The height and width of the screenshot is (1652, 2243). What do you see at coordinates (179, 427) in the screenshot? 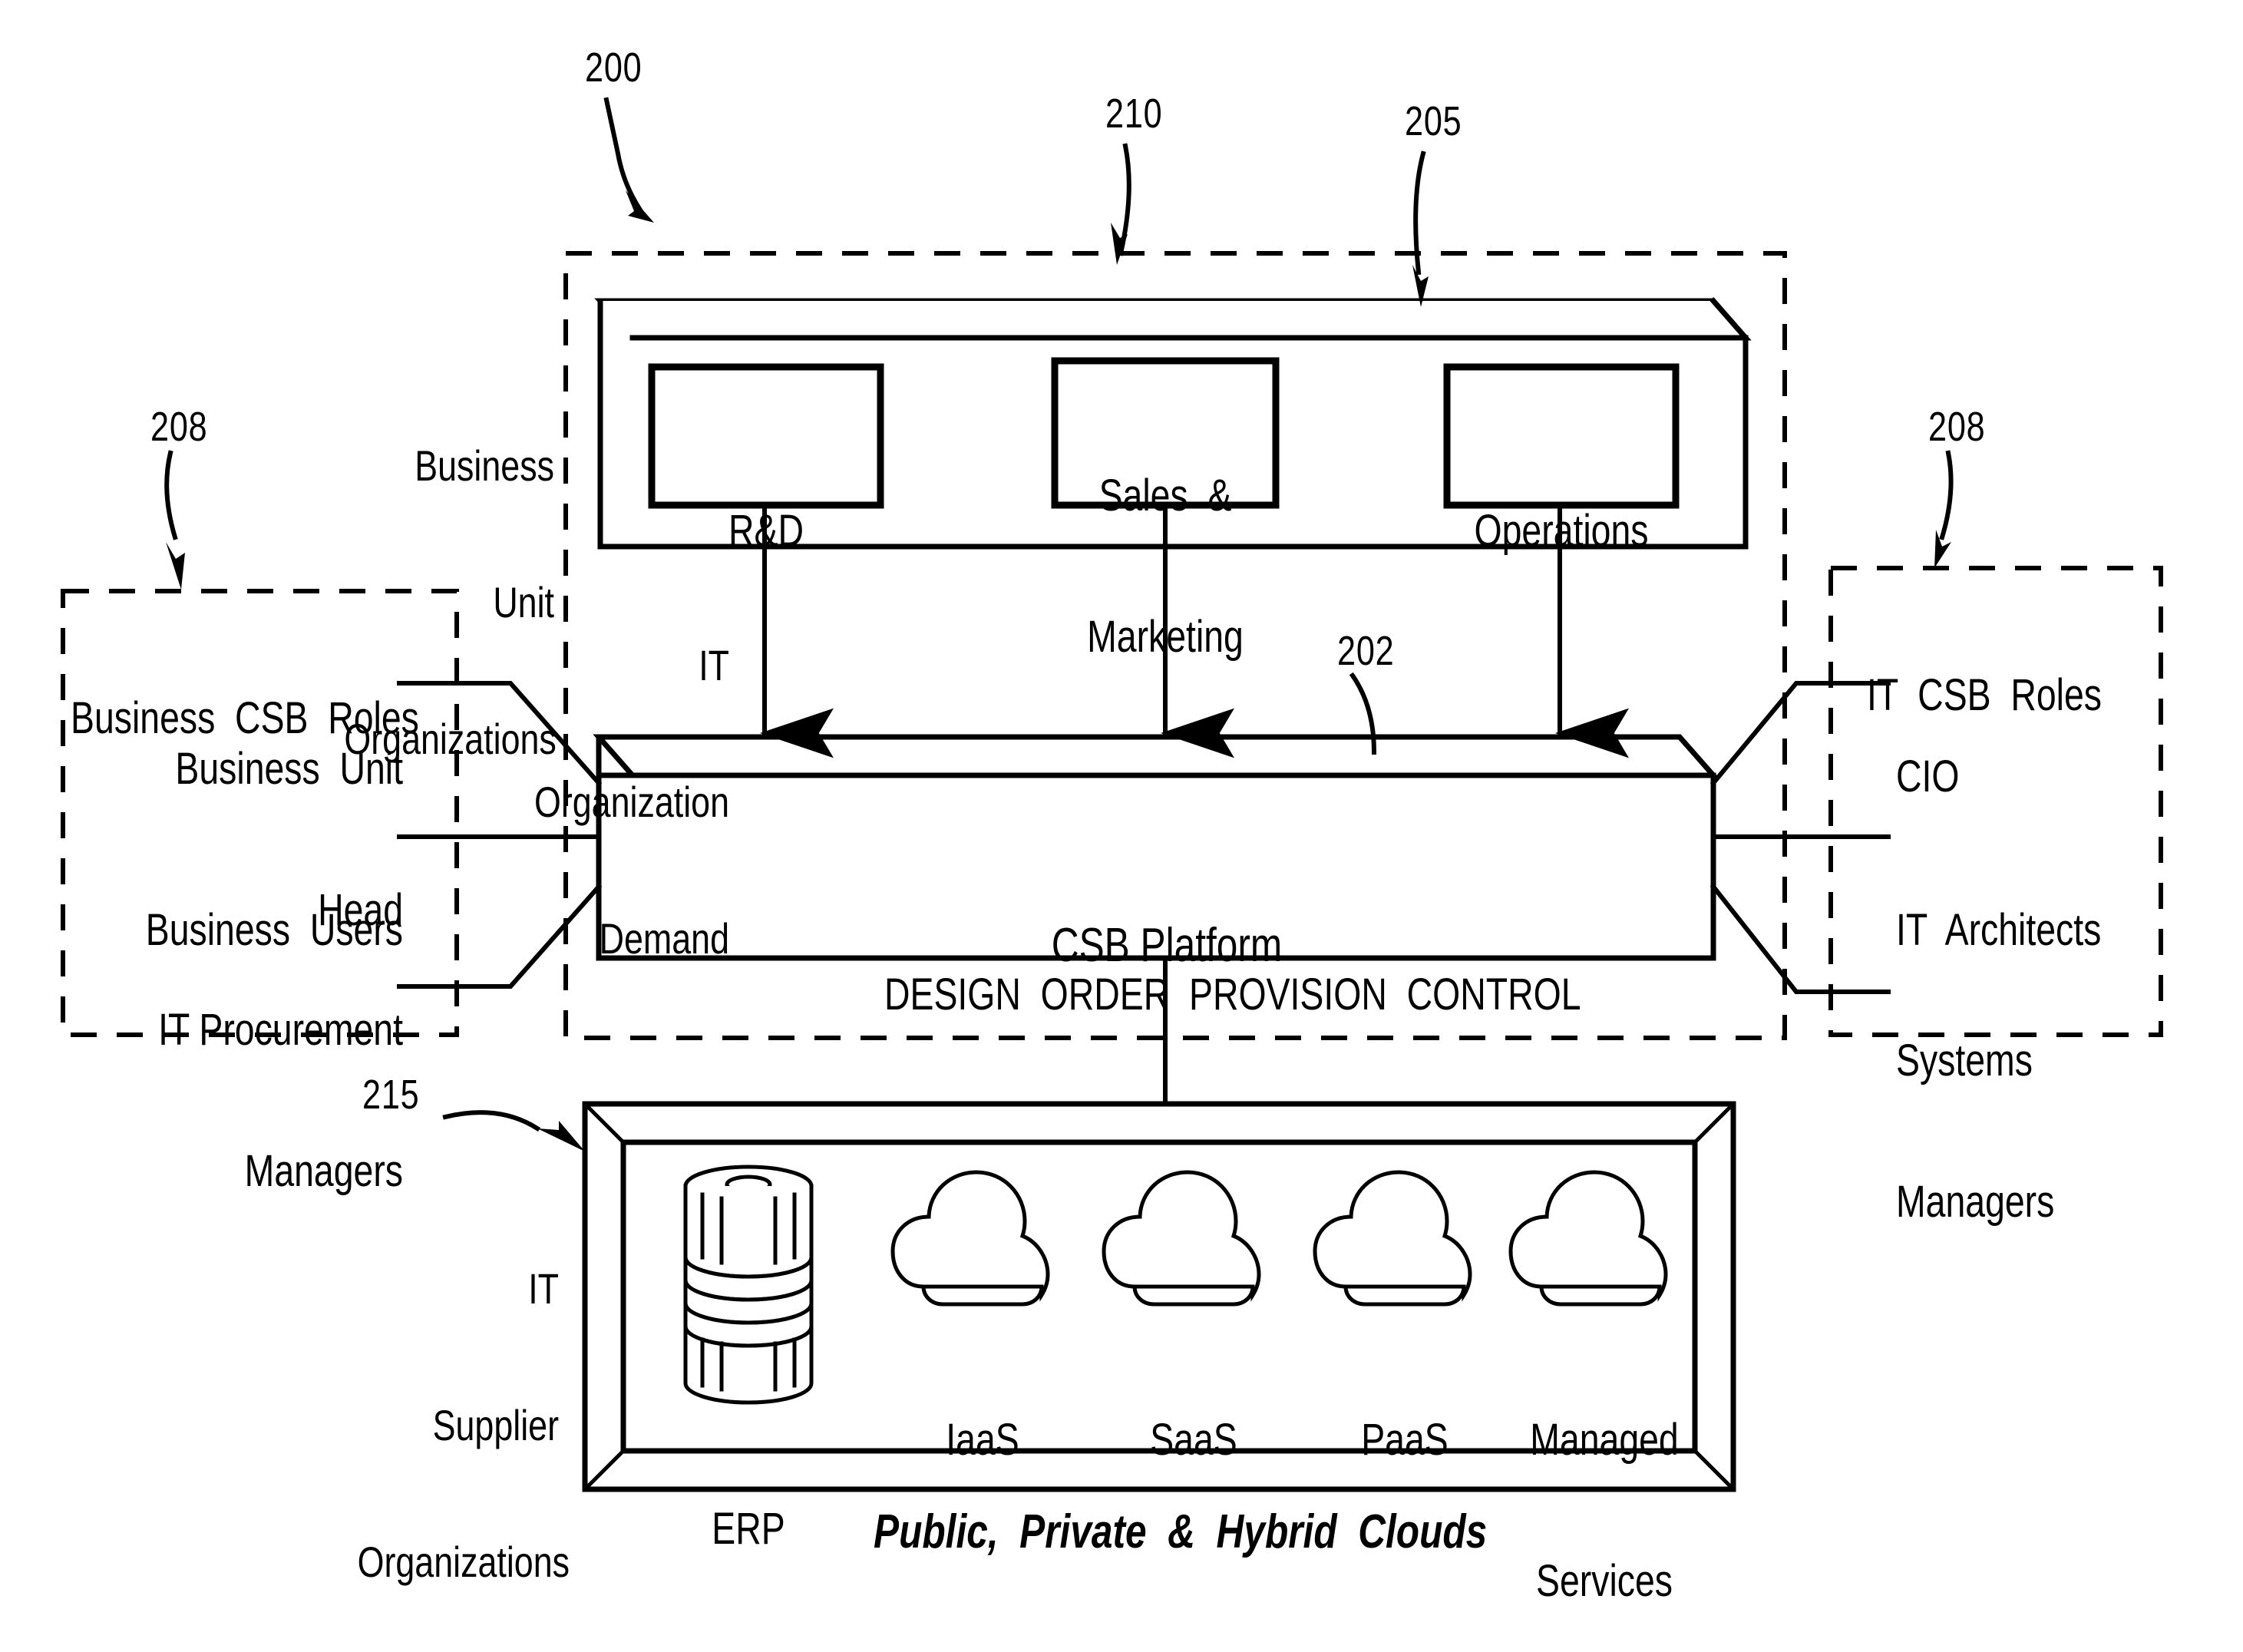
I see `ref-numeral-208-left: 208` at bounding box center [179, 427].